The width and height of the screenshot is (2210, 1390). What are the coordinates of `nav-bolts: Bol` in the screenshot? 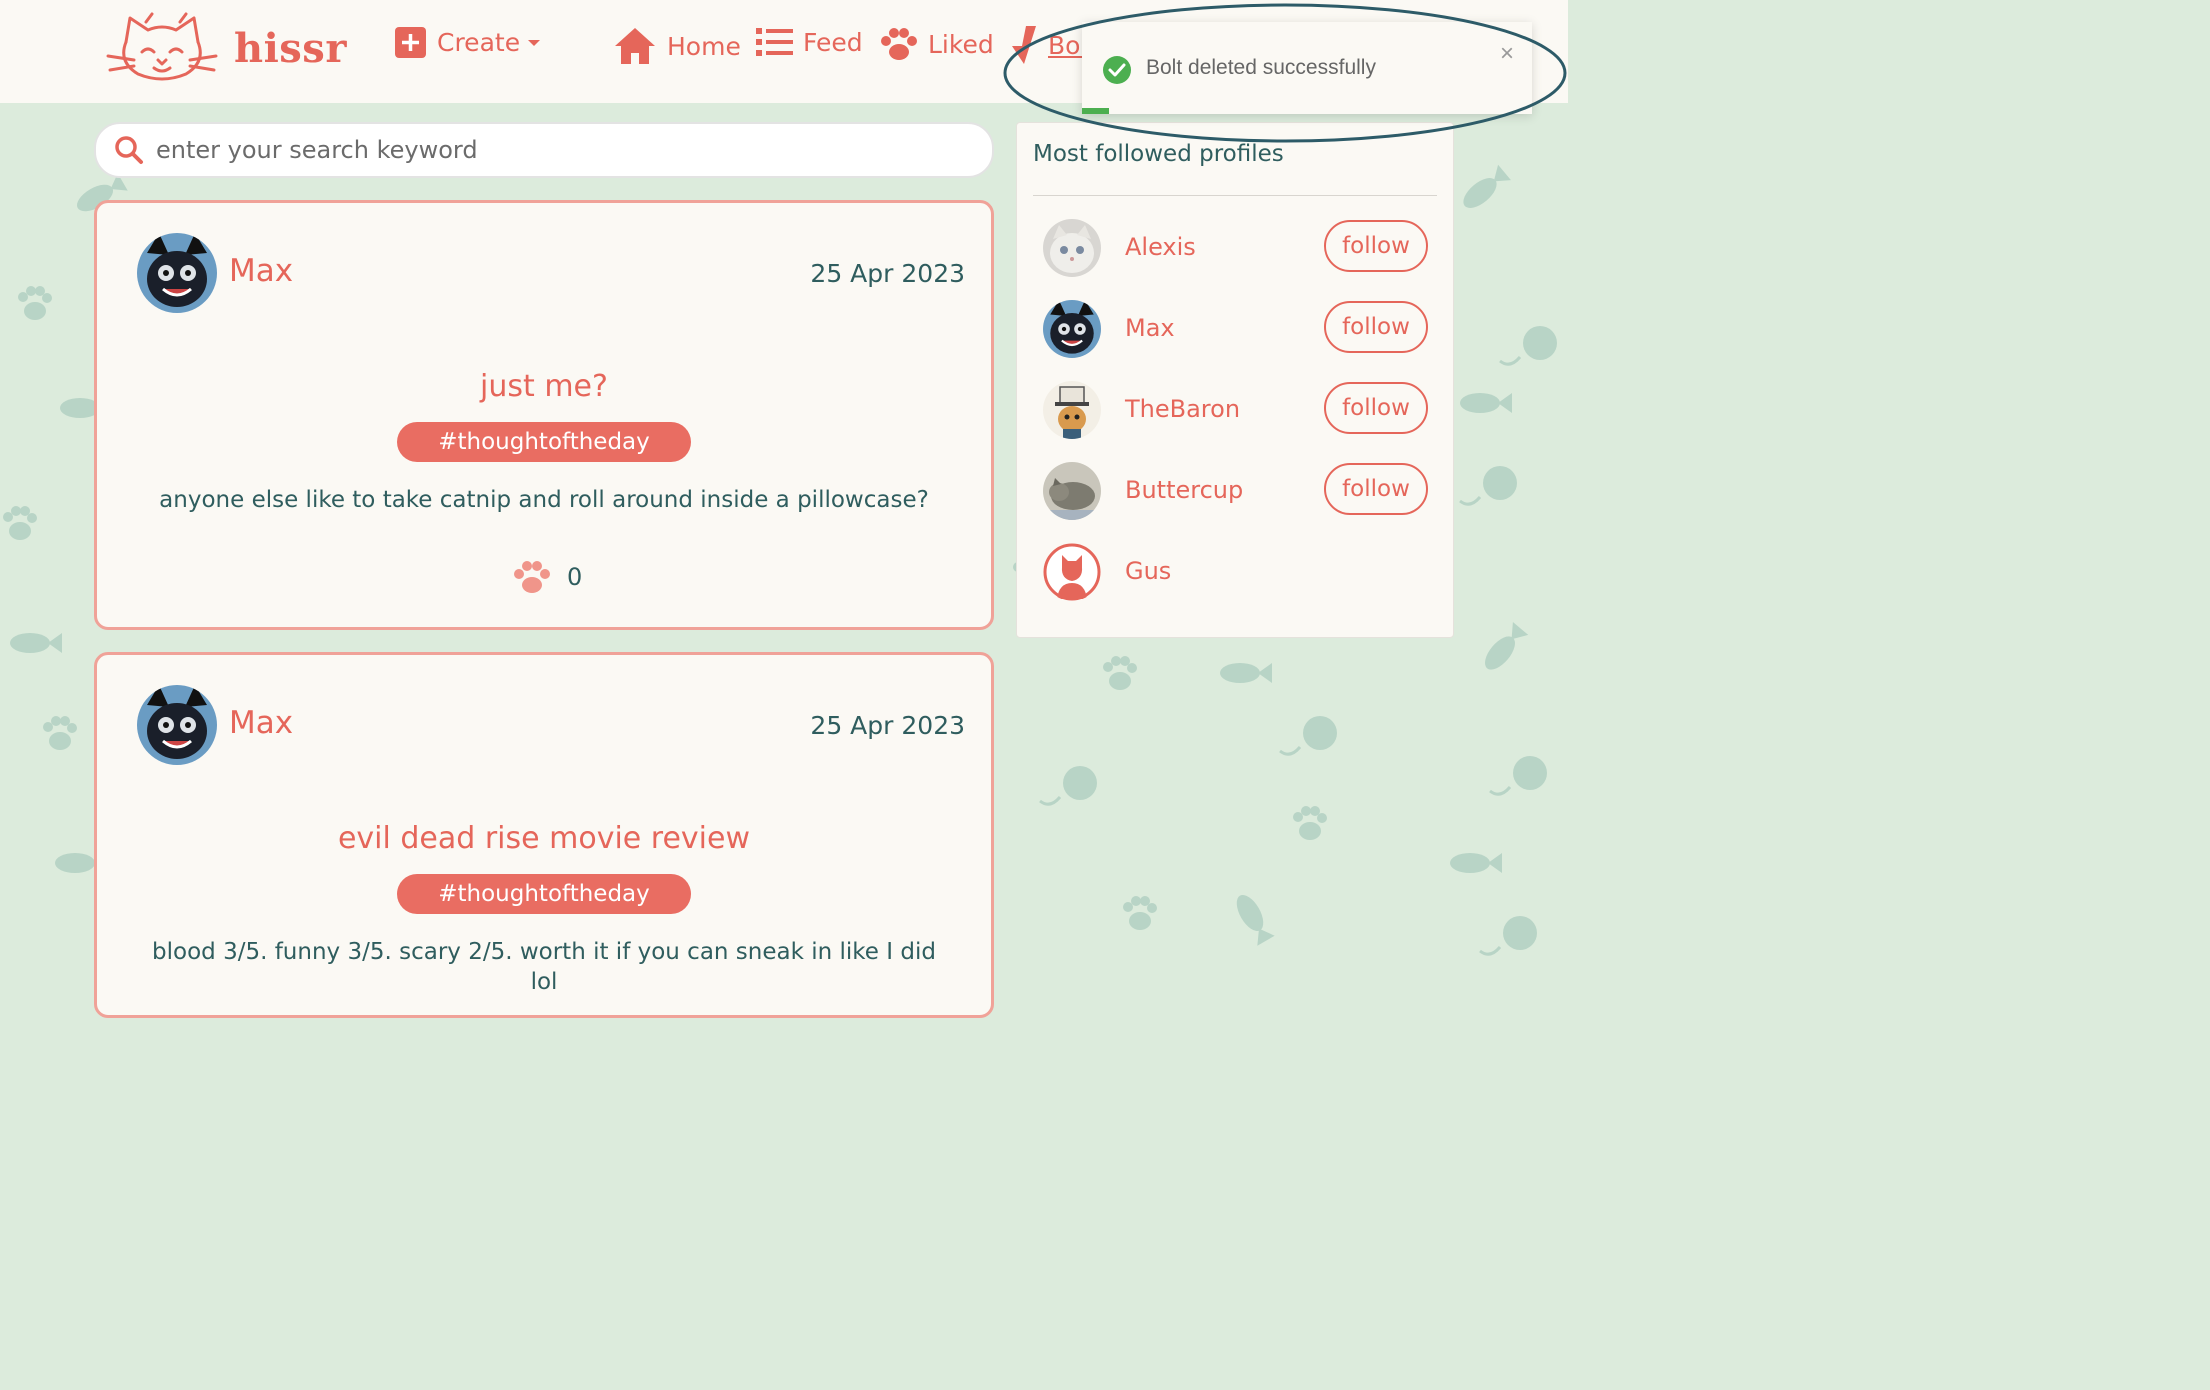 It's located at (1048, 45).